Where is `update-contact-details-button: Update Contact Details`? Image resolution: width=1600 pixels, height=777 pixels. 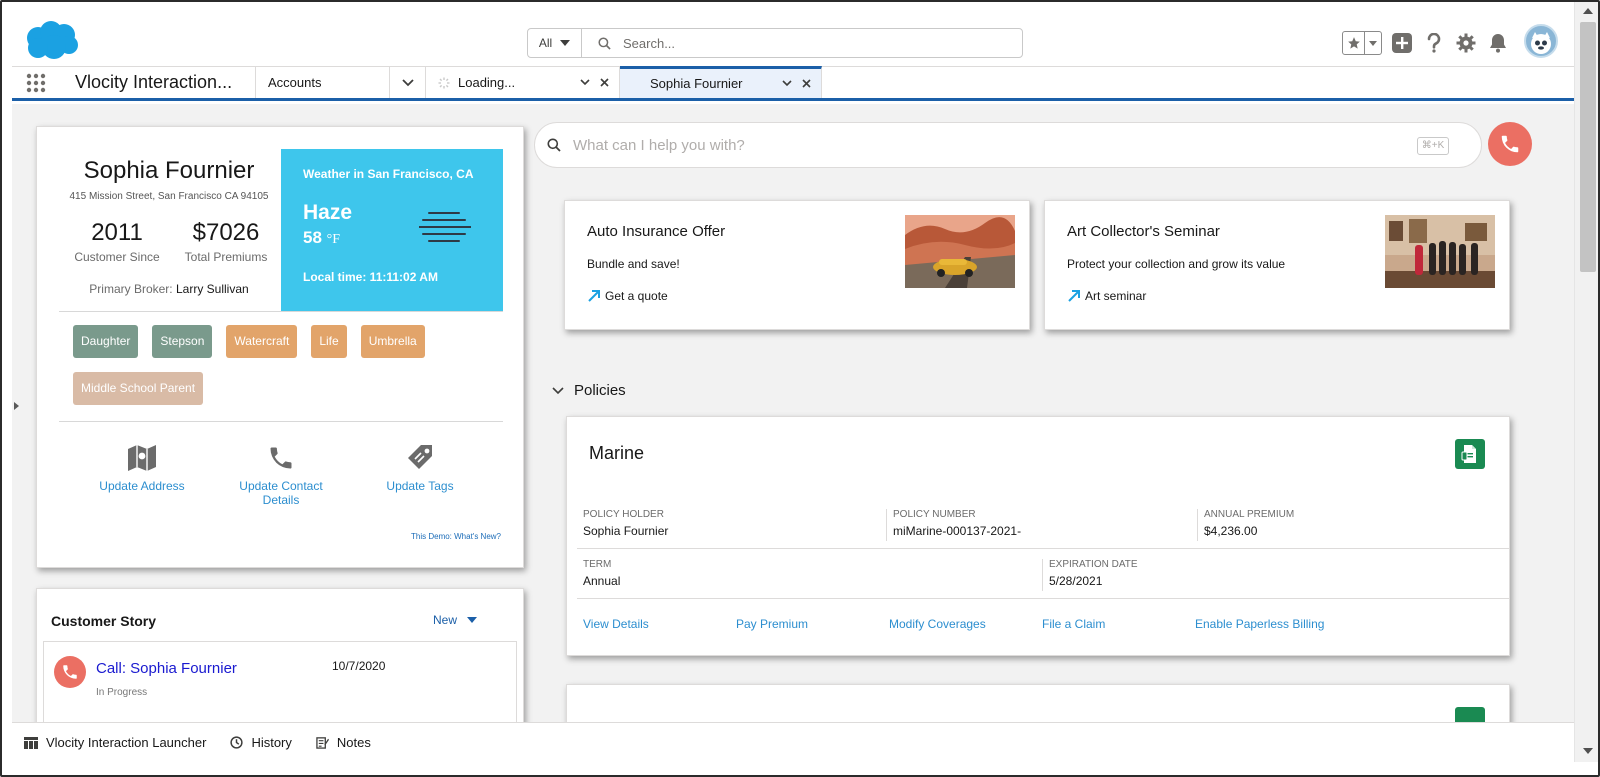 update-contact-details-button: Update Contact Details is located at coordinates (281, 474).